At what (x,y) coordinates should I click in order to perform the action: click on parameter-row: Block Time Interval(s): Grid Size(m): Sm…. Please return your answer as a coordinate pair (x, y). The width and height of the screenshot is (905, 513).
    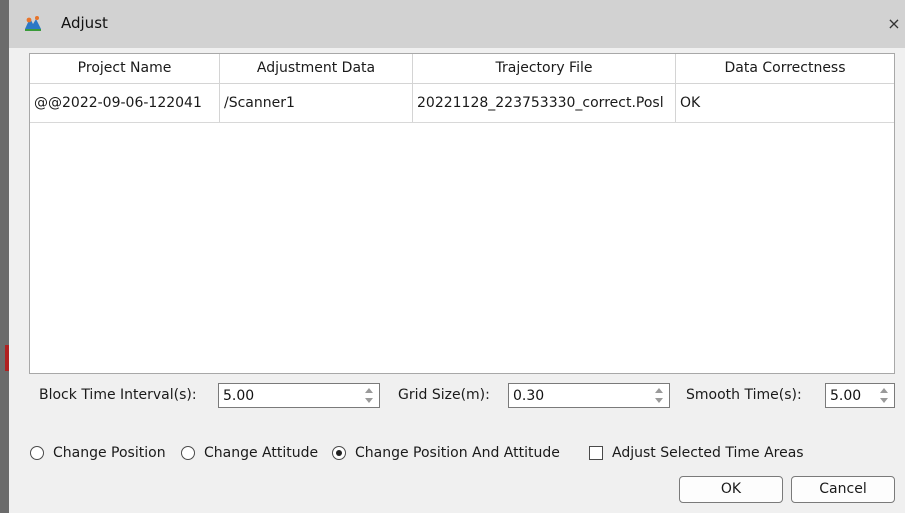
    Looking at the image, I should click on (457, 396).